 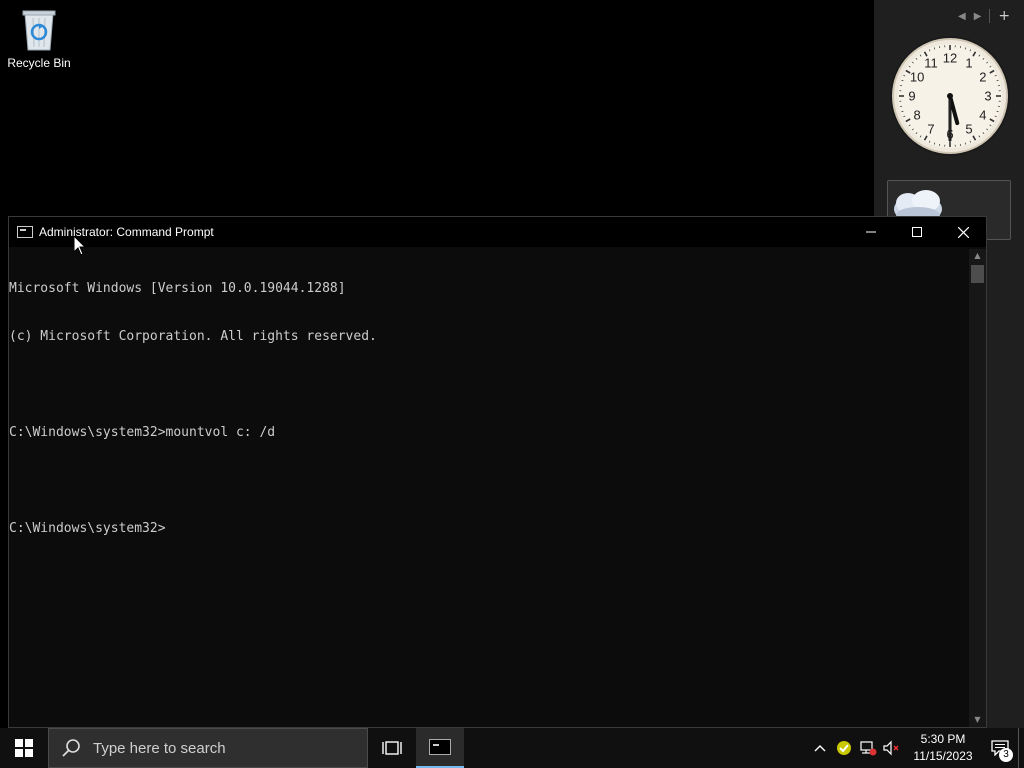 I want to click on taskbar-search-box: Type here to search, so click(x=208, y=748).